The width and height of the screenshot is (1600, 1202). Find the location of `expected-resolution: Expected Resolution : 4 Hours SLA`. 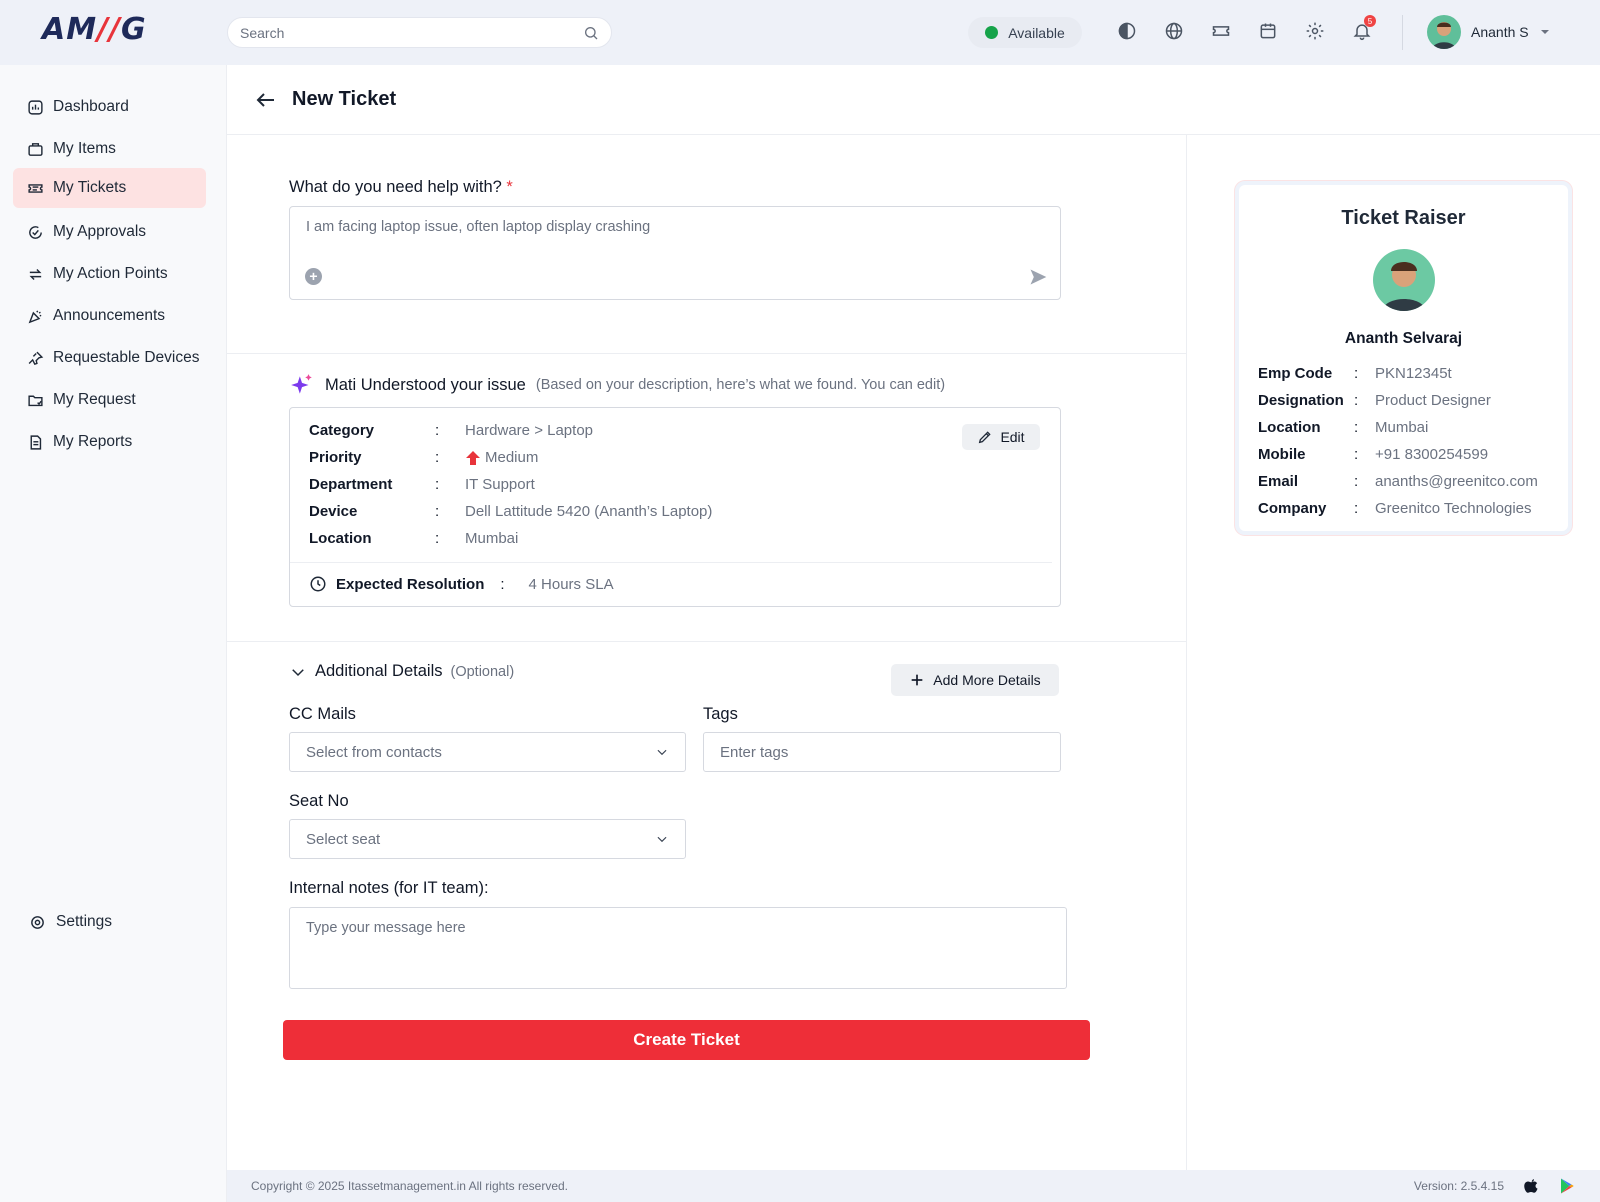

expected-resolution: Expected Resolution : 4 Hours SLA is located at coordinates (461, 584).